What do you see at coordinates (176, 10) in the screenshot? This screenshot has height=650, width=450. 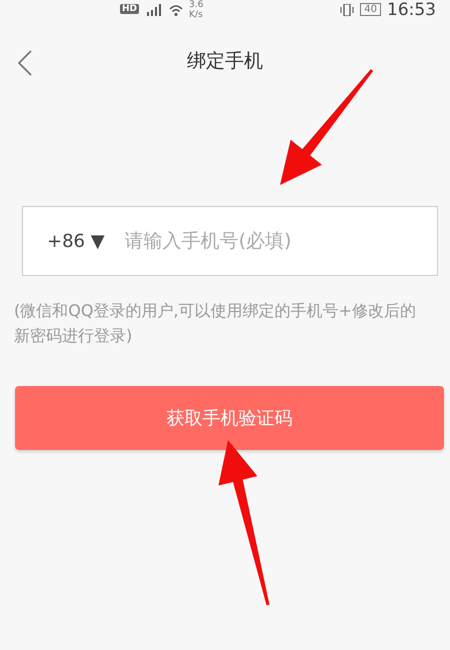 I see `wifi-icon` at bounding box center [176, 10].